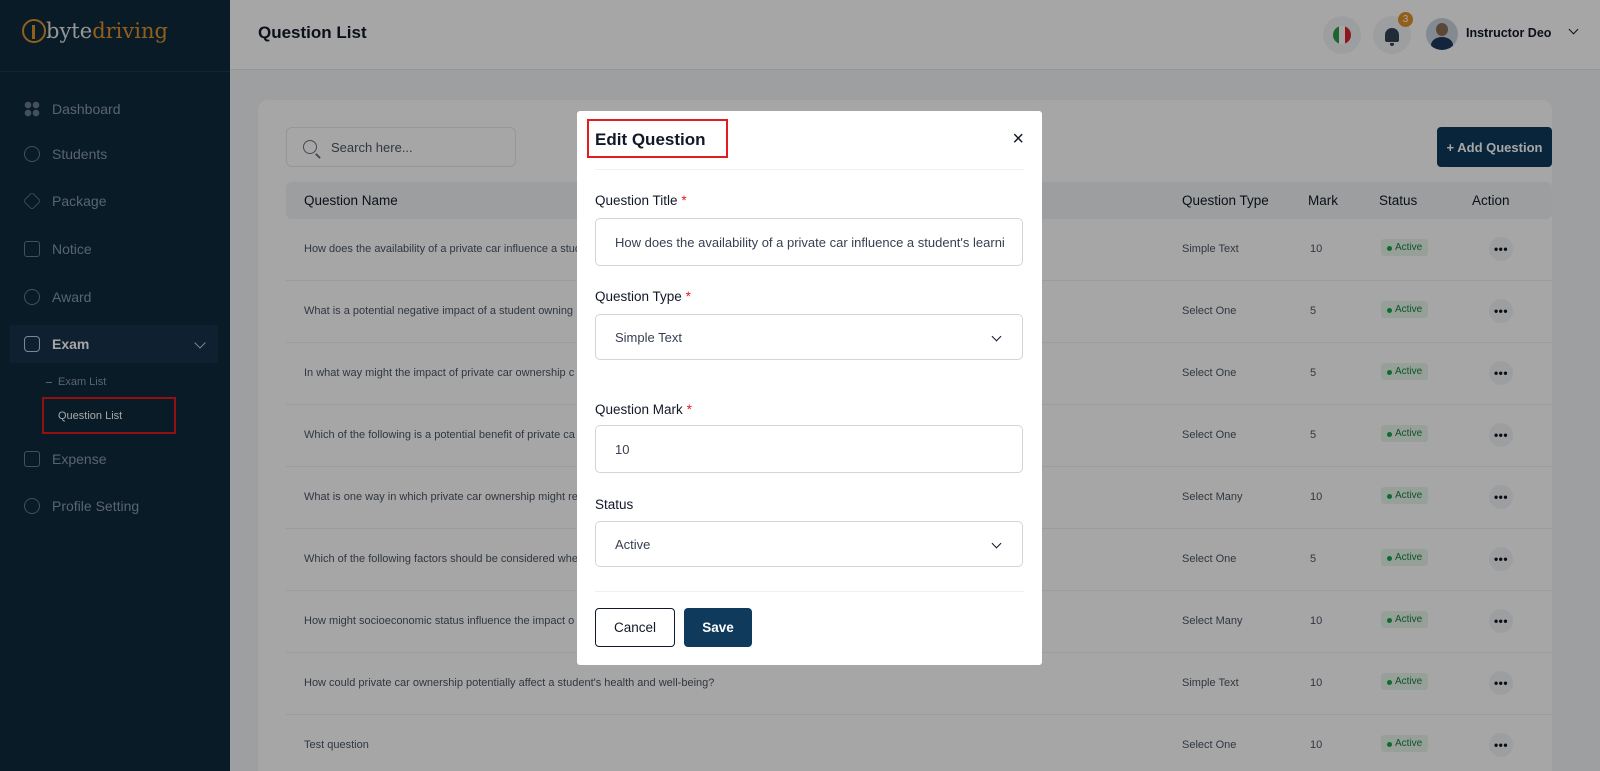  What do you see at coordinates (809, 544) in the screenshot?
I see `status-select: Active` at bounding box center [809, 544].